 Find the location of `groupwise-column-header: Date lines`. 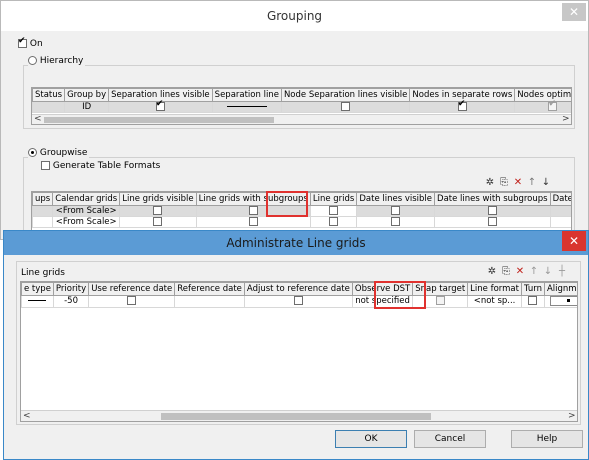

groupwise-column-header: Date lines is located at coordinates (560, 199).